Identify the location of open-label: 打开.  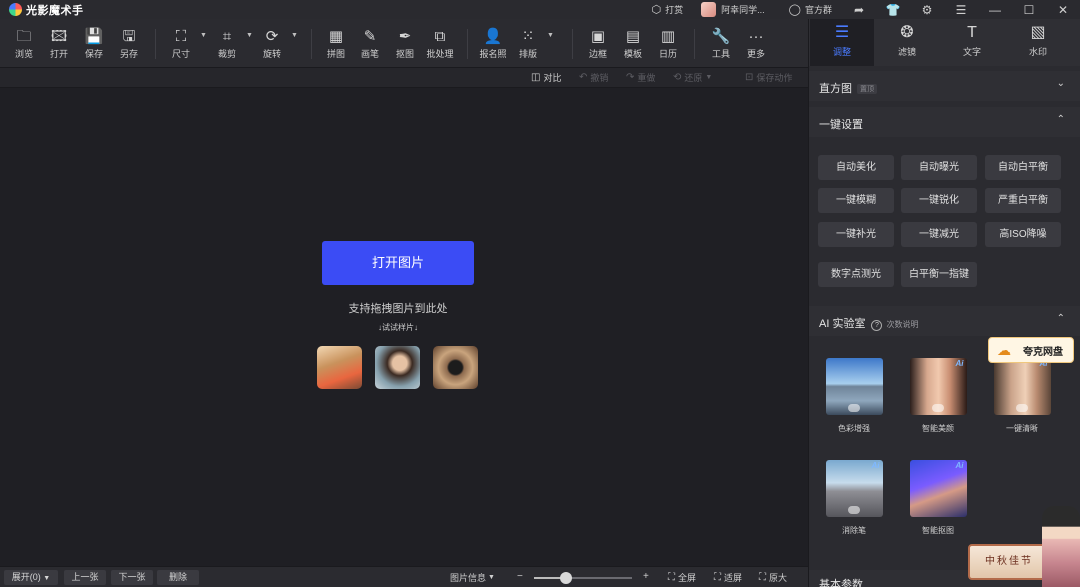
(58, 54).